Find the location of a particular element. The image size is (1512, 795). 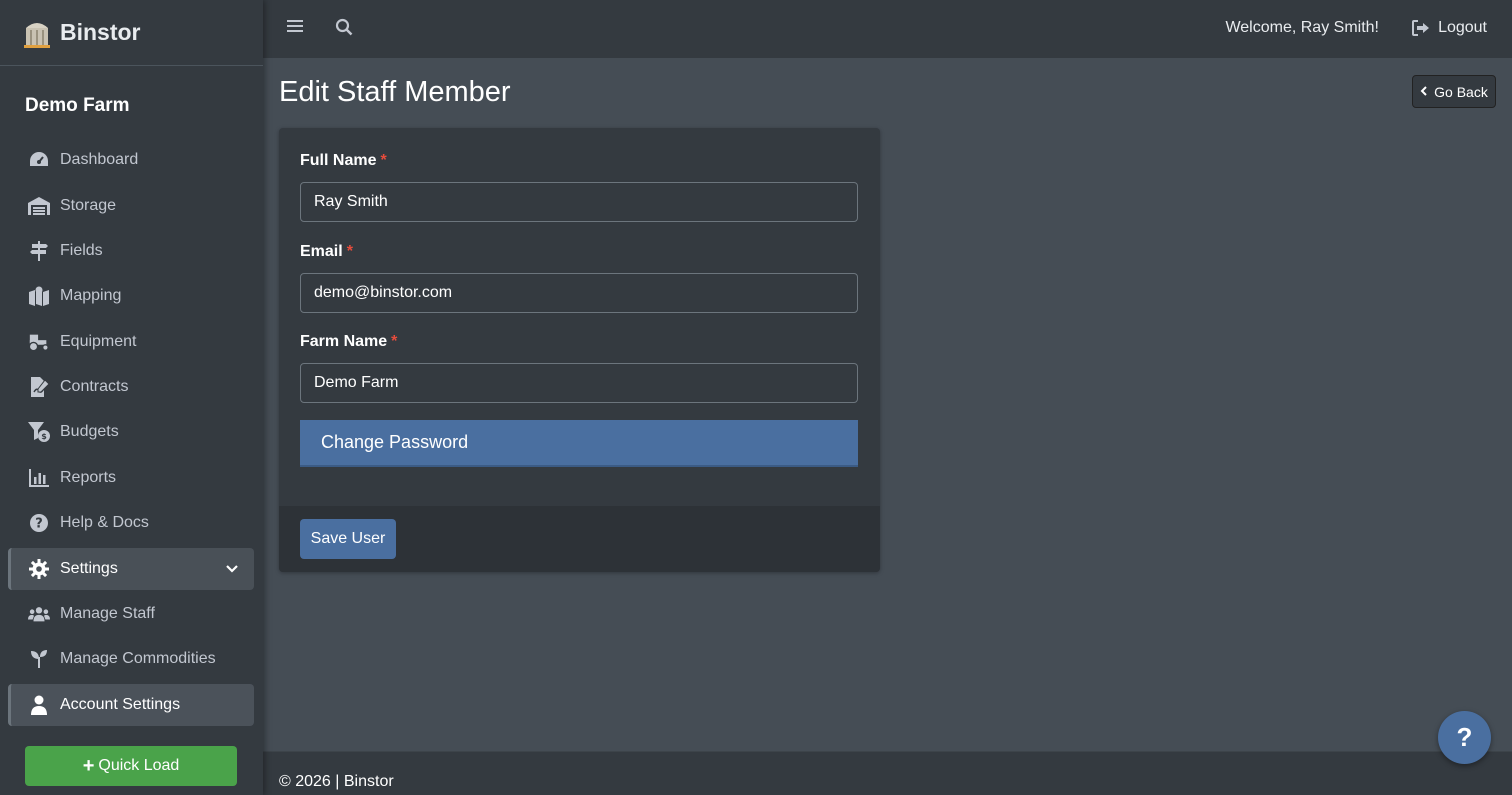

change-password-toggle: Change Password is located at coordinates (579, 443).